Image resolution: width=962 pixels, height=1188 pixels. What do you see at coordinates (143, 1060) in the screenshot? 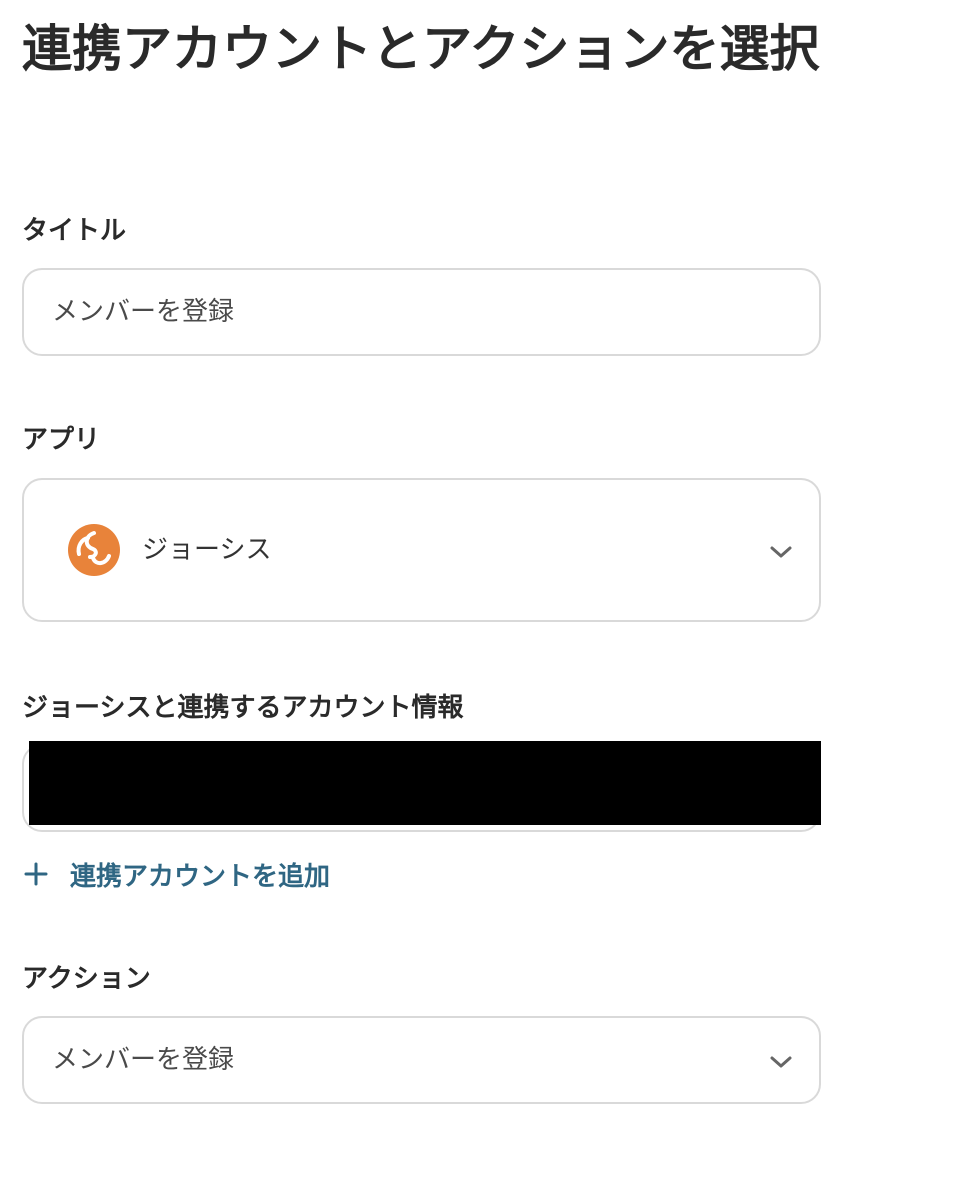
I see `action-select-value: メンバーを登録` at bounding box center [143, 1060].